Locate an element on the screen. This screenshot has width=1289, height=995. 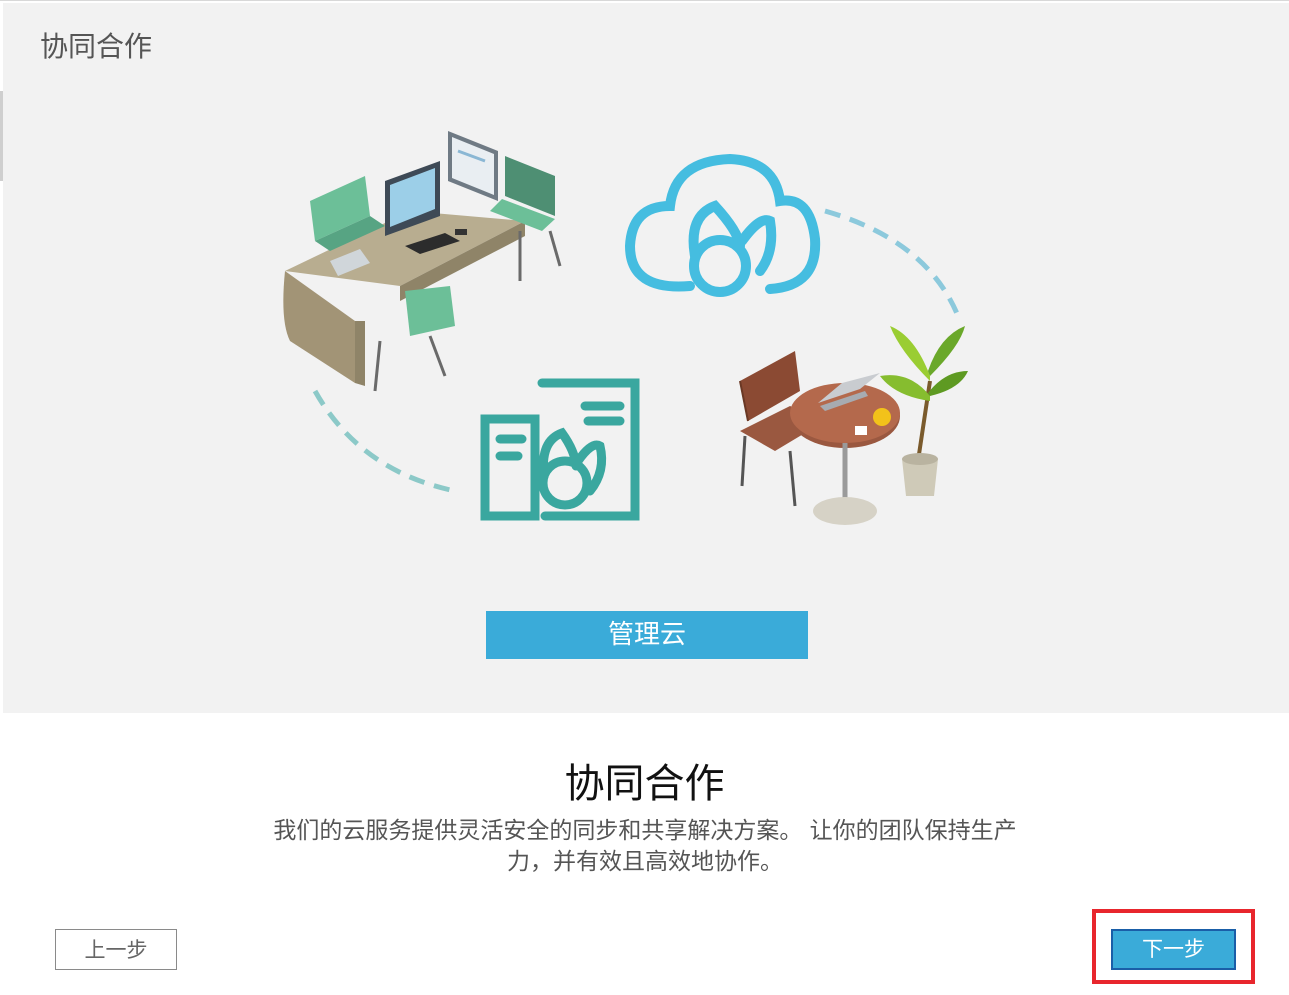
description-line-2: 力，并有效且高效地协作。 is located at coordinates (645, 862).